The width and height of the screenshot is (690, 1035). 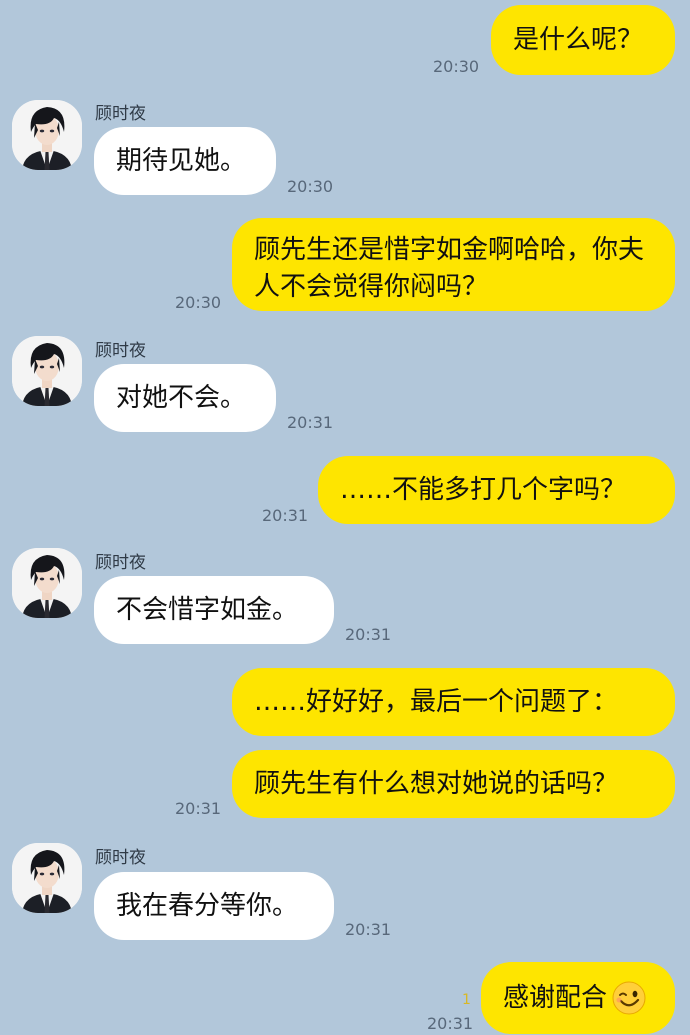 What do you see at coordinates (483, 490) in the screenshot?
I see `message-text: ……不能多打几个字吗？` at bounding box center [483, 490].